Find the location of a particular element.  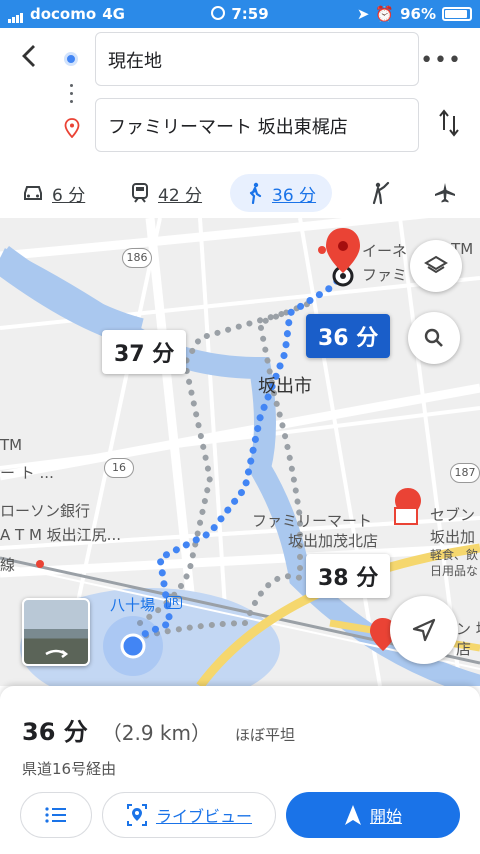

flight-icon is located at coordinates (445, 193).